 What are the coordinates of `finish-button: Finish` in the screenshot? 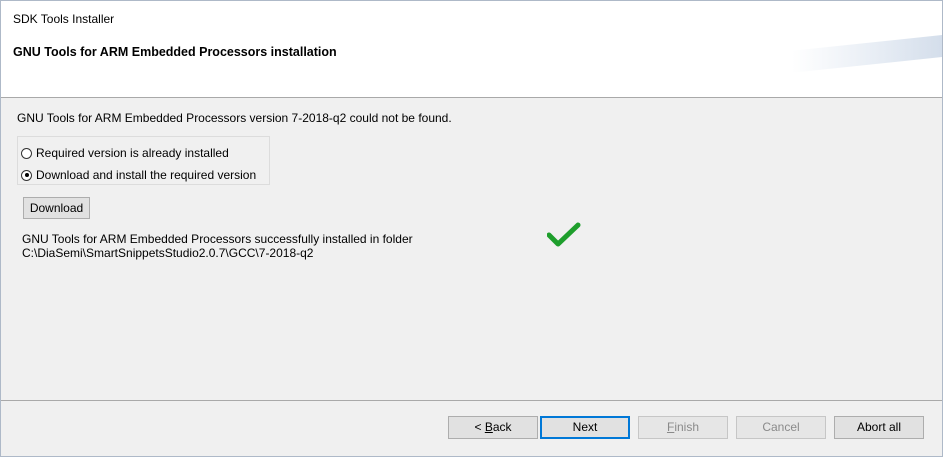 It's located at (683, 427).